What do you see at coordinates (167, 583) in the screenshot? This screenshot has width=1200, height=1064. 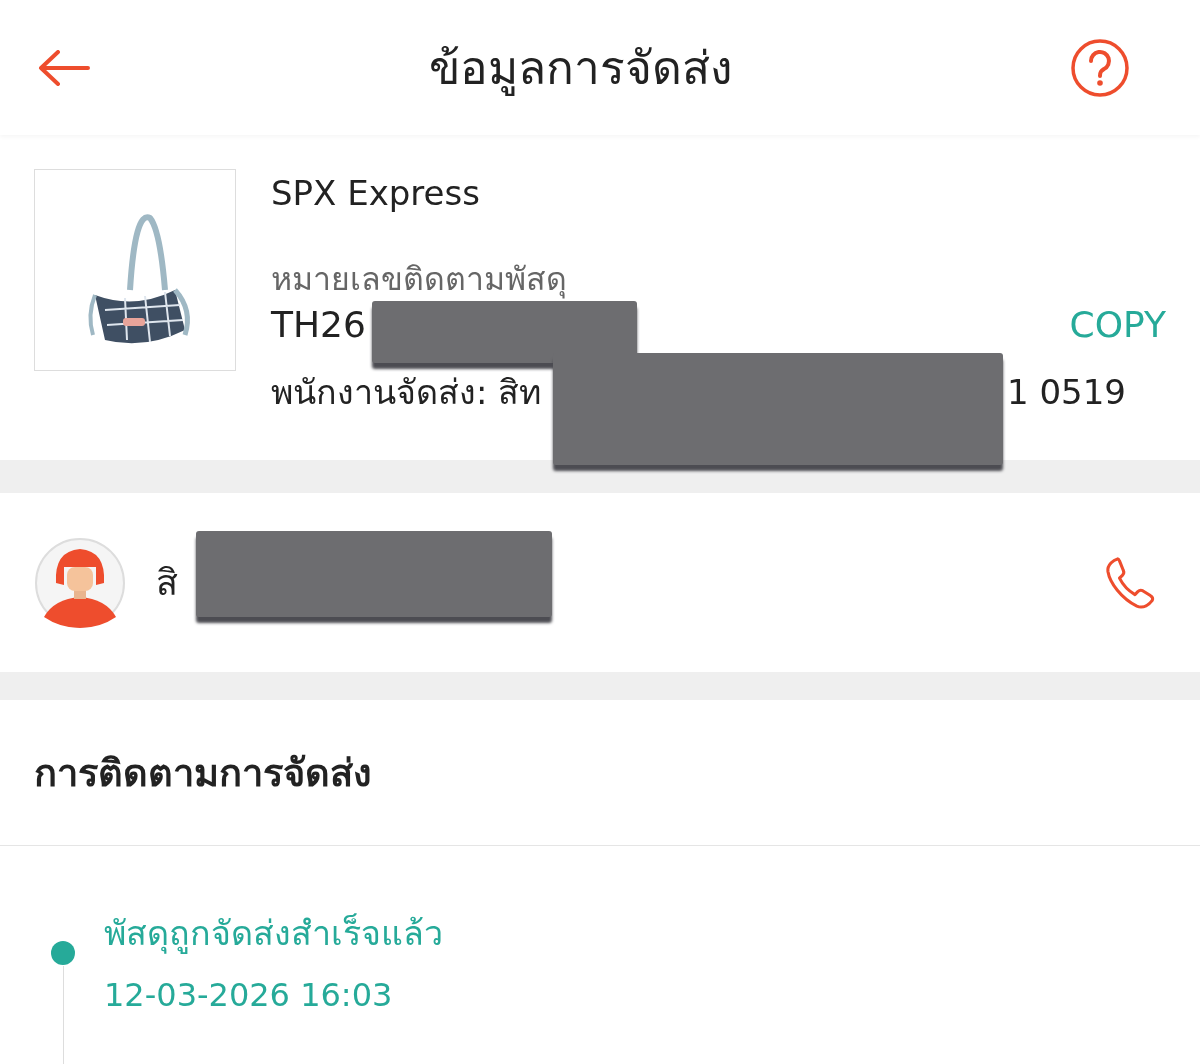 I see `courier-name: สิ` at bounding box center [167, 583].